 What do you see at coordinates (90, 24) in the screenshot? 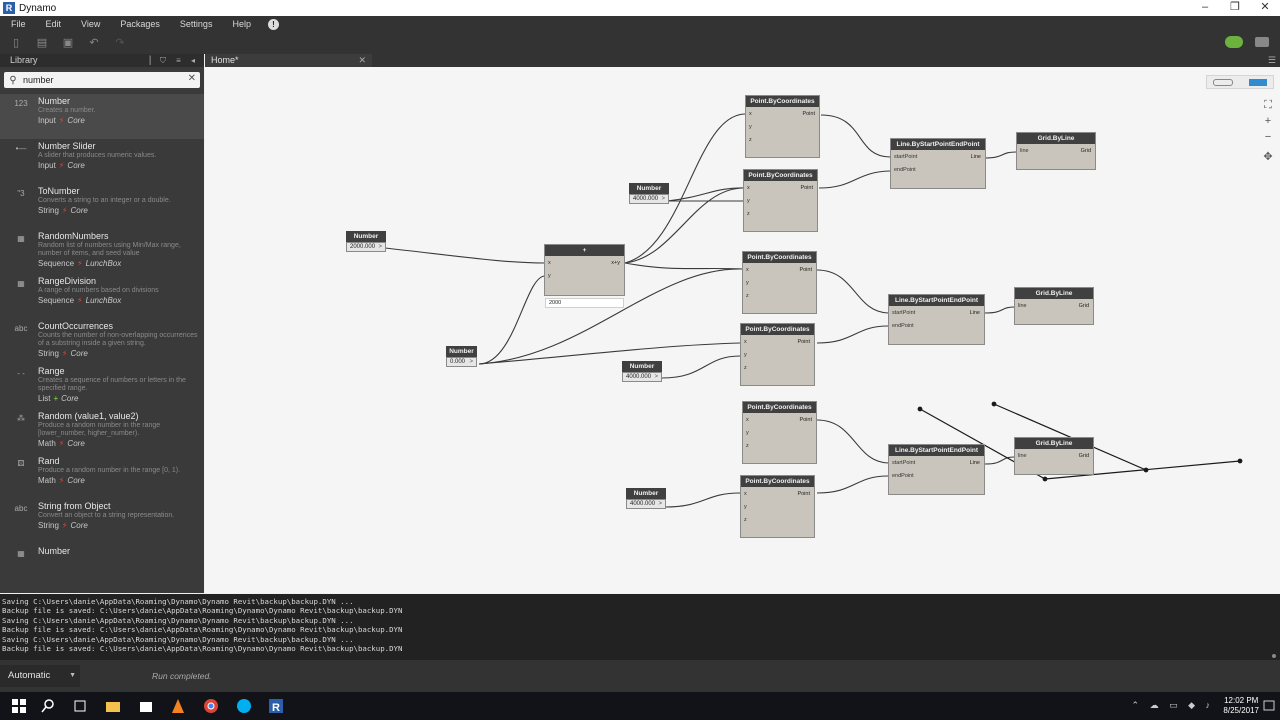
I see `menu-view: View` at bounding box center [90, 24].